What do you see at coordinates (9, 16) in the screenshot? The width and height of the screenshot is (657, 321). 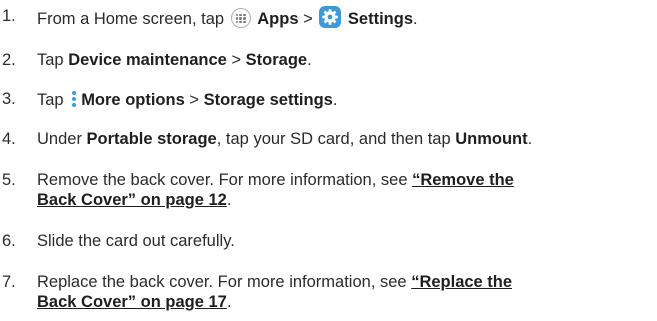 I see `step-number: 1.` at bounding box center [9, 16].